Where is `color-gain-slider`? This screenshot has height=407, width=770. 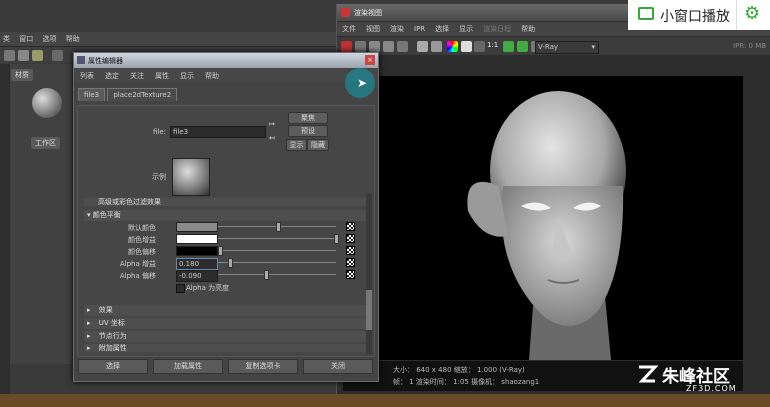
color-gain-slider is located at coordinates (277, 238).